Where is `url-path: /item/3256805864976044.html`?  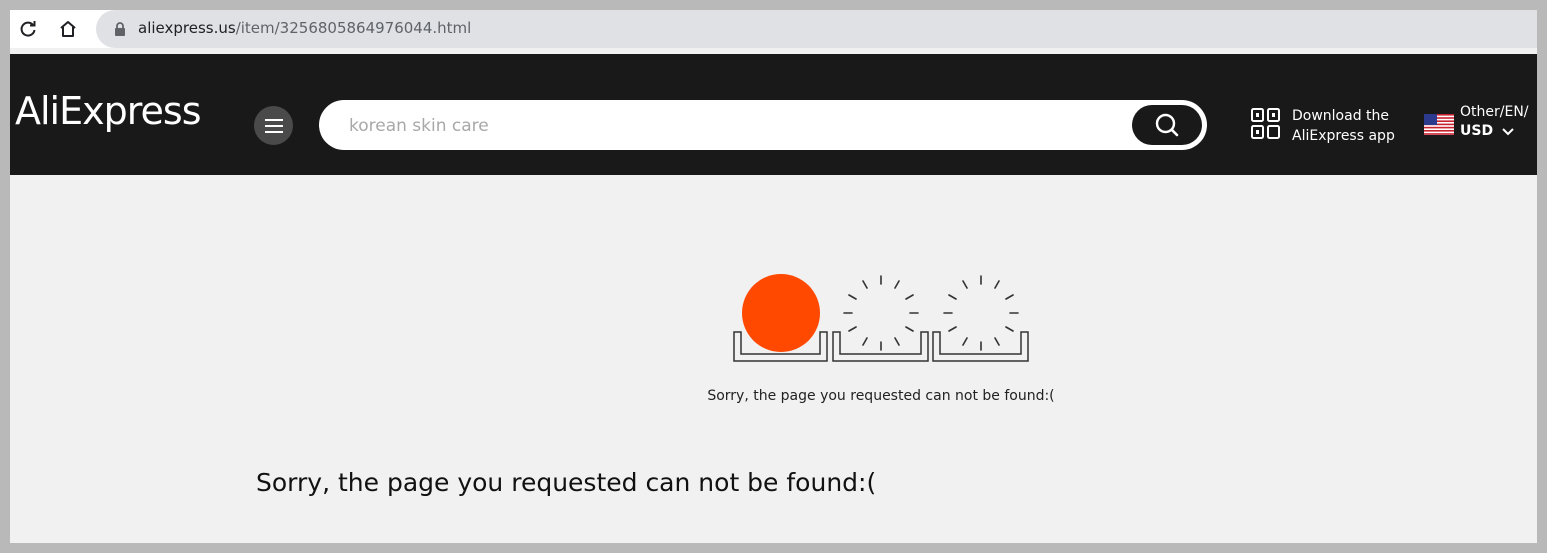 url-path: /item/3256805864976044.html is located at coordinates (353, 28).